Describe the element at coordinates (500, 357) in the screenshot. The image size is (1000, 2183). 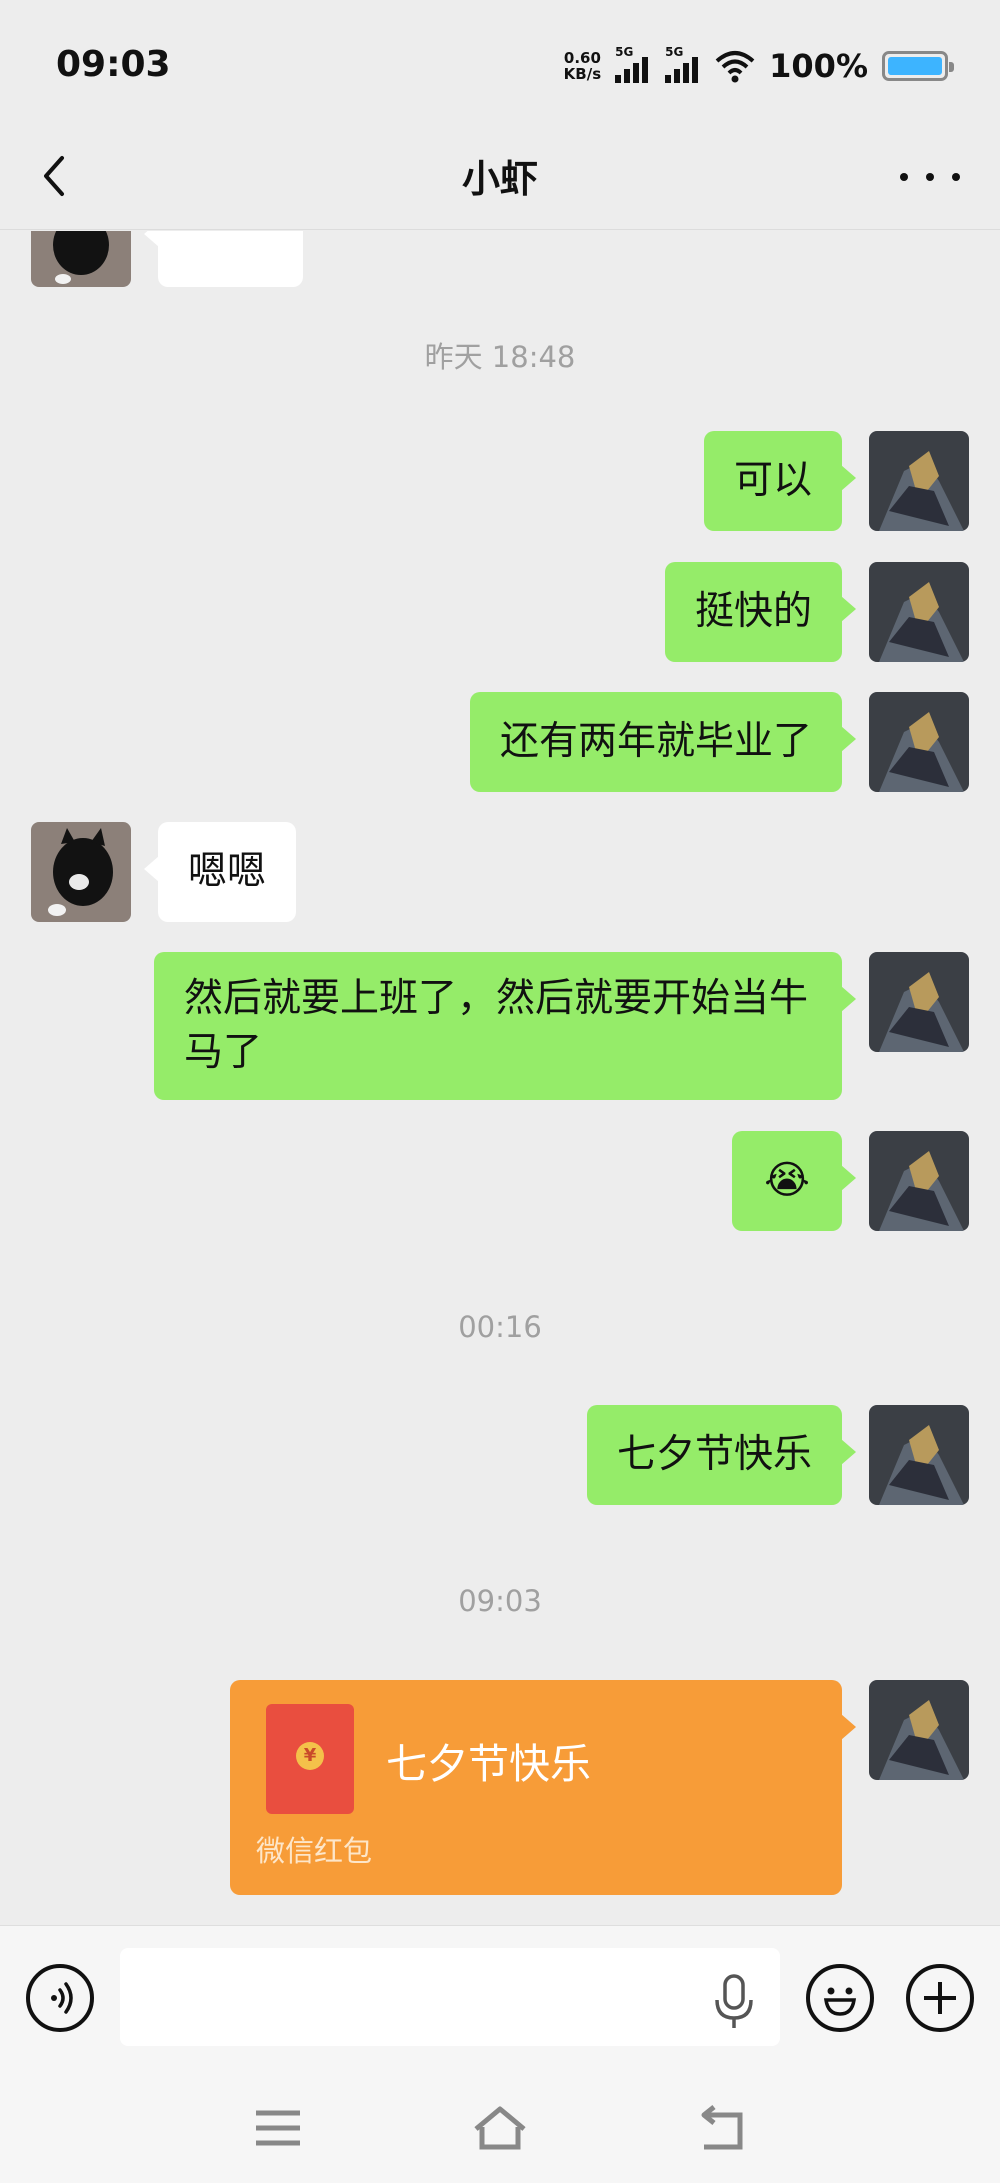
I see `timestamp: 昨天 18:48` at that location.